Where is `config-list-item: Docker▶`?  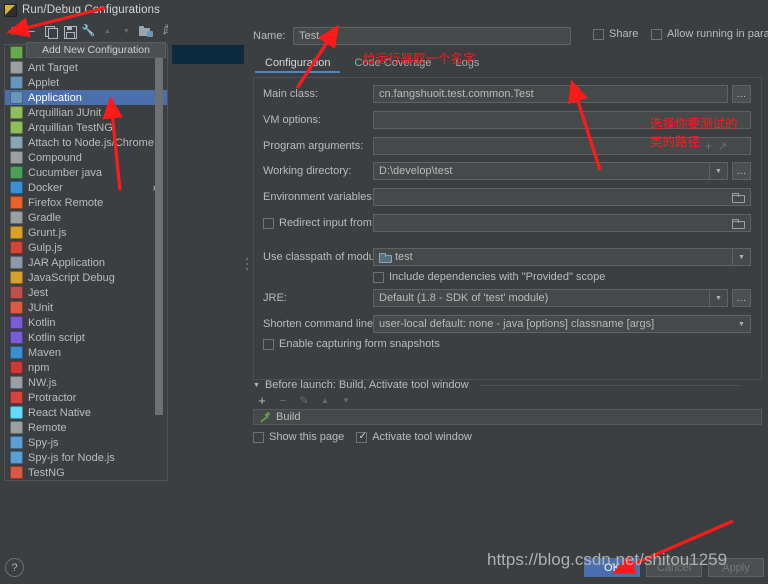
config-list-item: Docker▶ is located at coordinates (86, 187).